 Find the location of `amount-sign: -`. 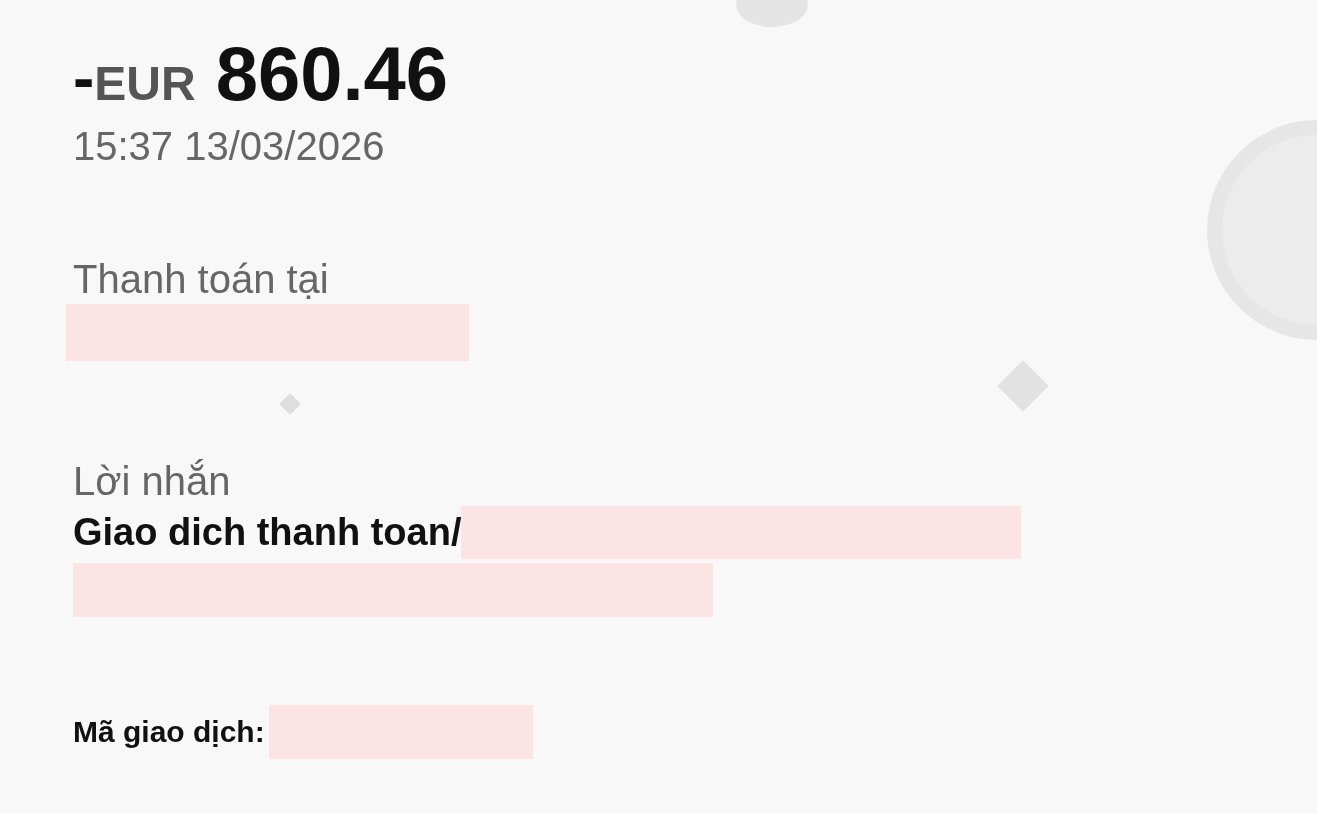

amount-sign: - is located at coordinates (84, 78).